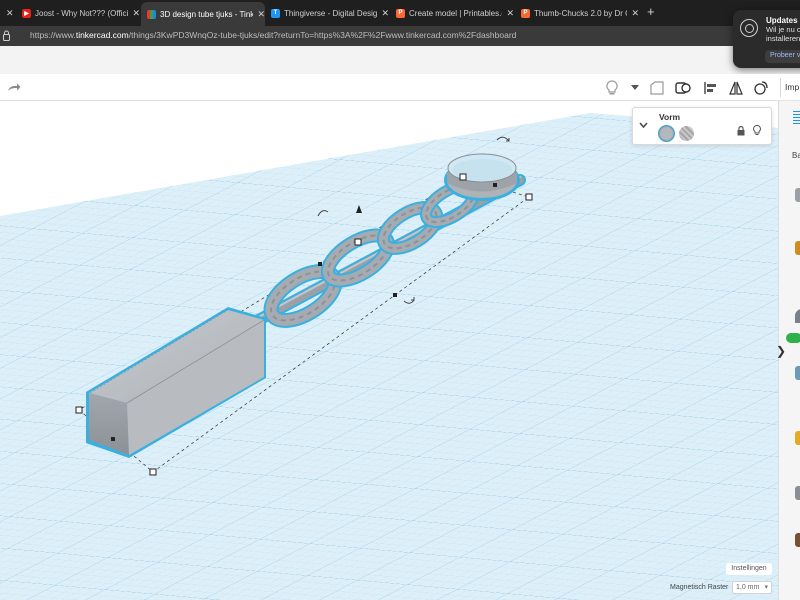 The height and width of the screenshot is (600, 800). I want to click on shape-inspector: Vorm, so click(702, 126).